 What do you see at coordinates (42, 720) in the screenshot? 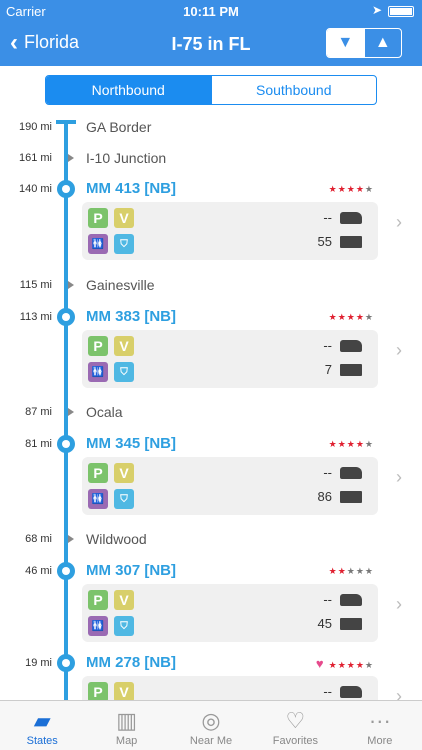
I see `usa-map-icon: ▰` at bounding box center [42, 720].